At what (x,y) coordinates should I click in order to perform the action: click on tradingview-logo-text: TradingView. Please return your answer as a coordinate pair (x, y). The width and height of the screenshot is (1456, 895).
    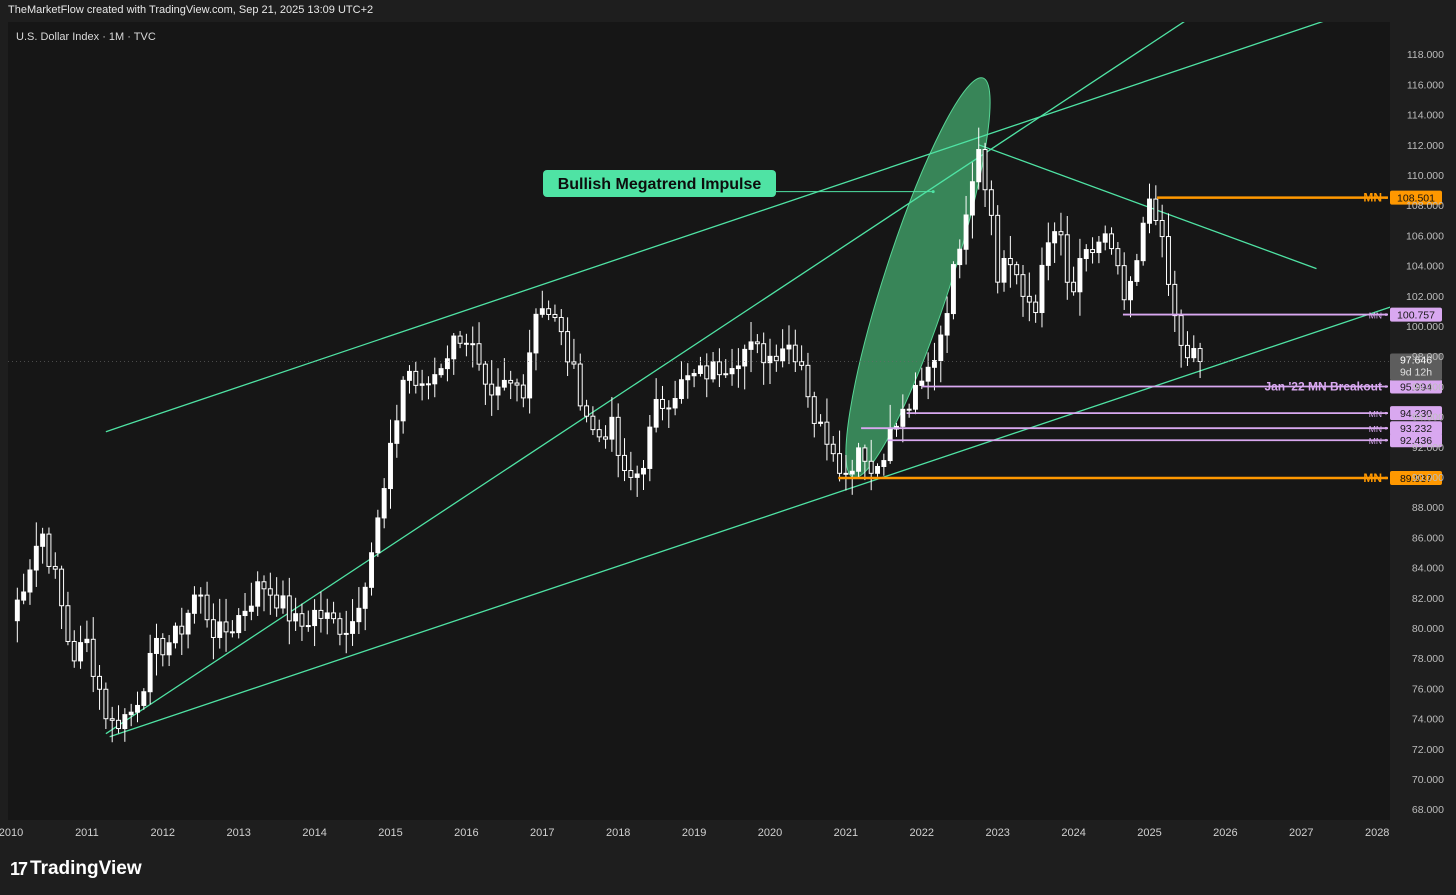
    Looking at the image, I should click on (86, 868).